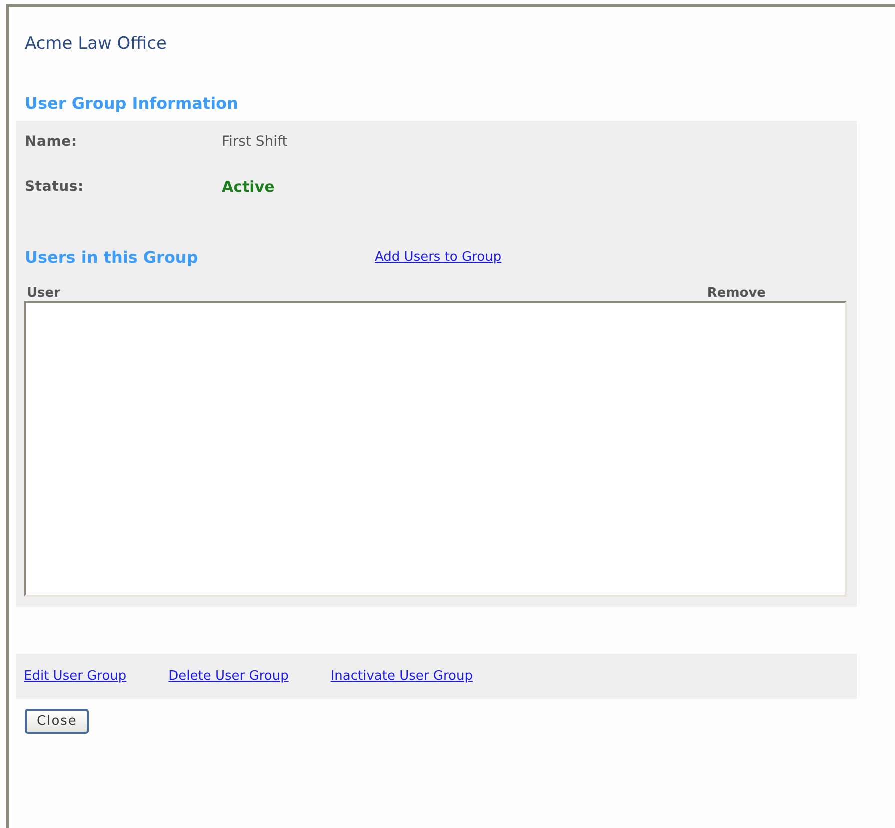  What do you see at coordinates (401, 676) in the screenshot?
I see `action-link: Inactivate User Group` at bounding box center [401, 676].